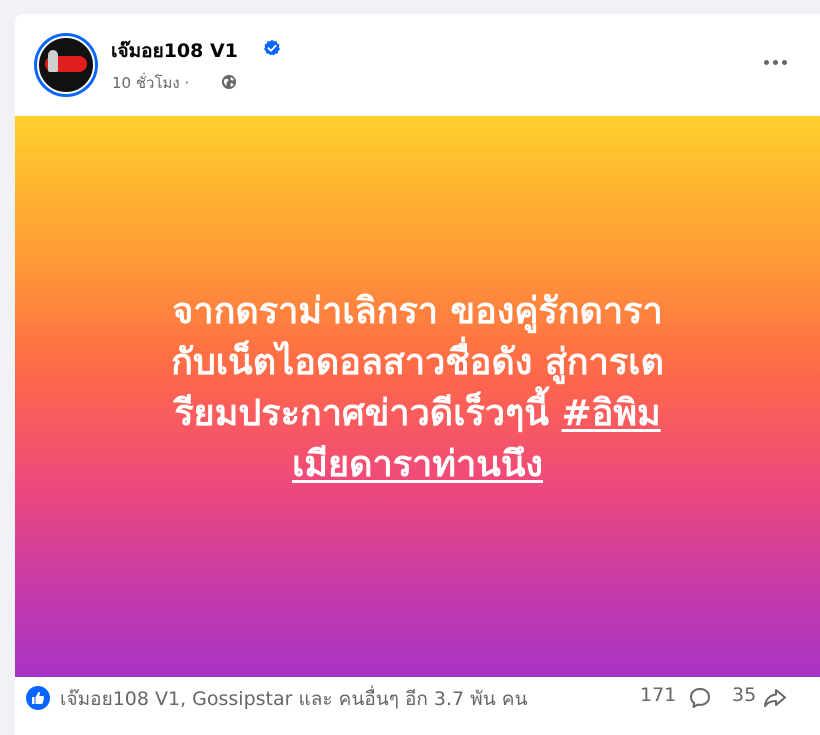 This screenshot has height=735, width=820. Describe the element at coordinates (417, 64) in the screenshot. I see `post-header: เจ๊มอย108 V1 10 ชั่วโมง ·` at that location.